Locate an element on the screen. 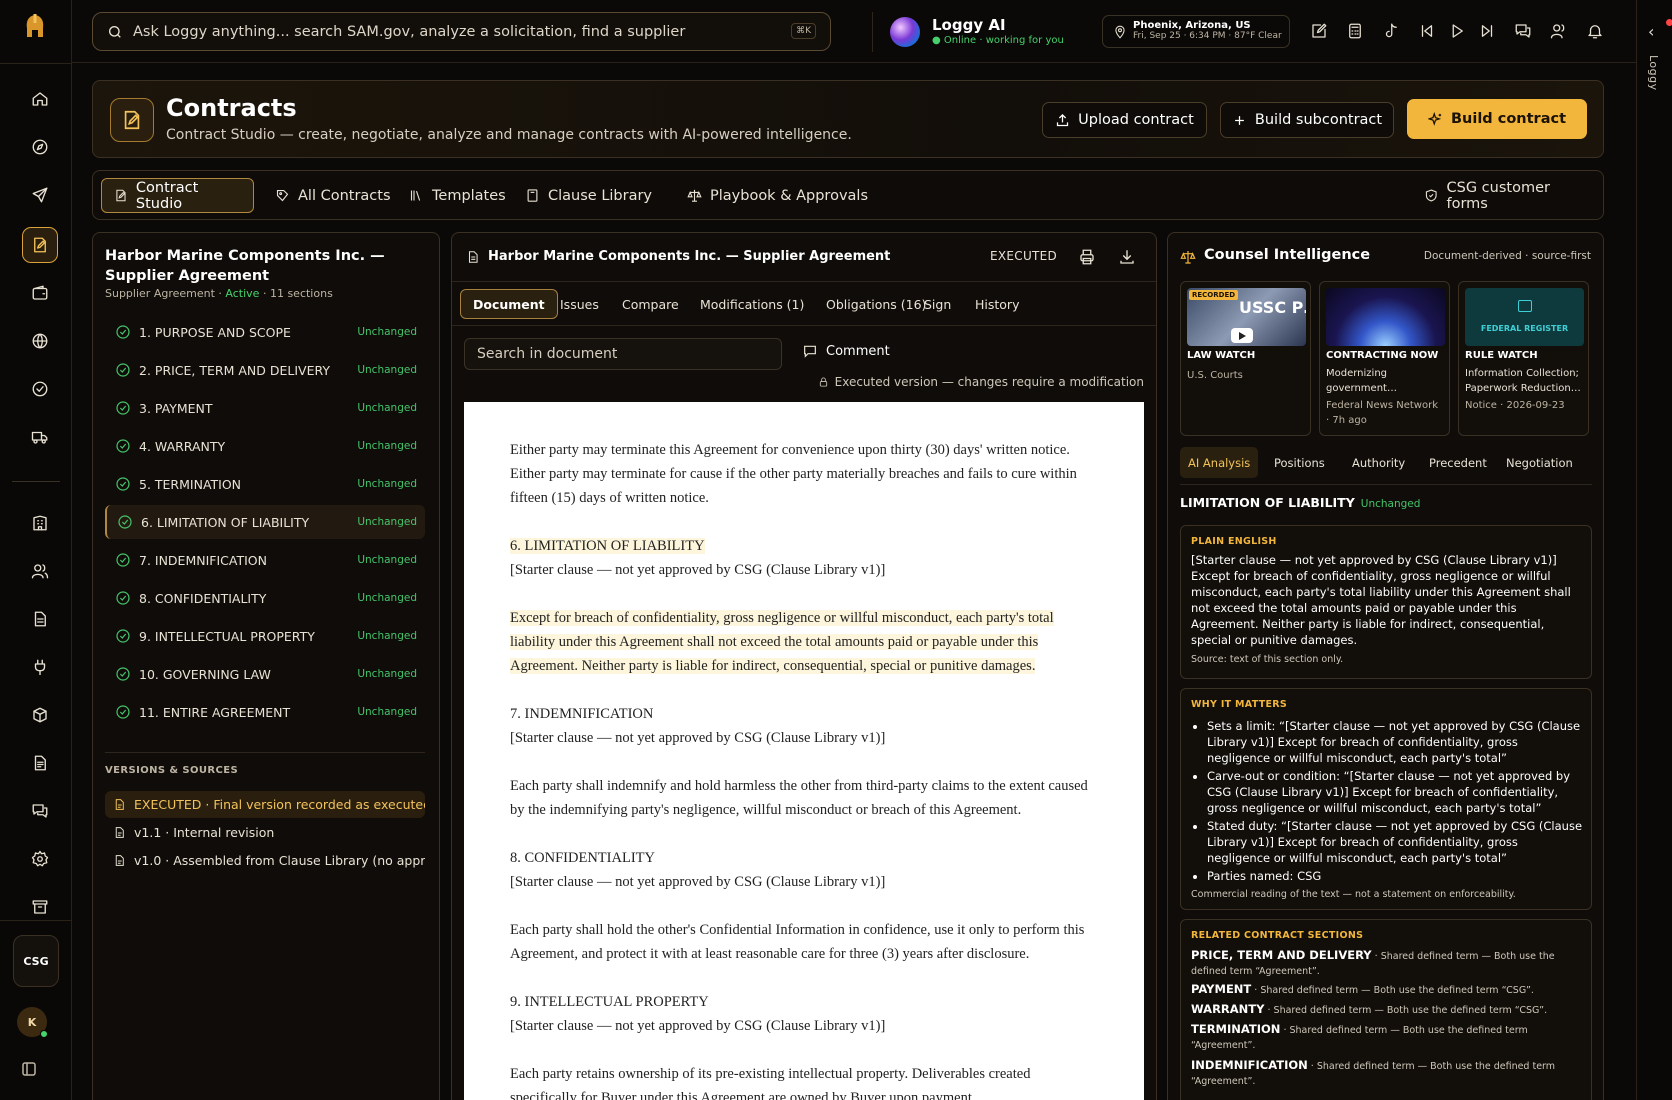  spartan-logo-icon is located at coordinates (35, 27).